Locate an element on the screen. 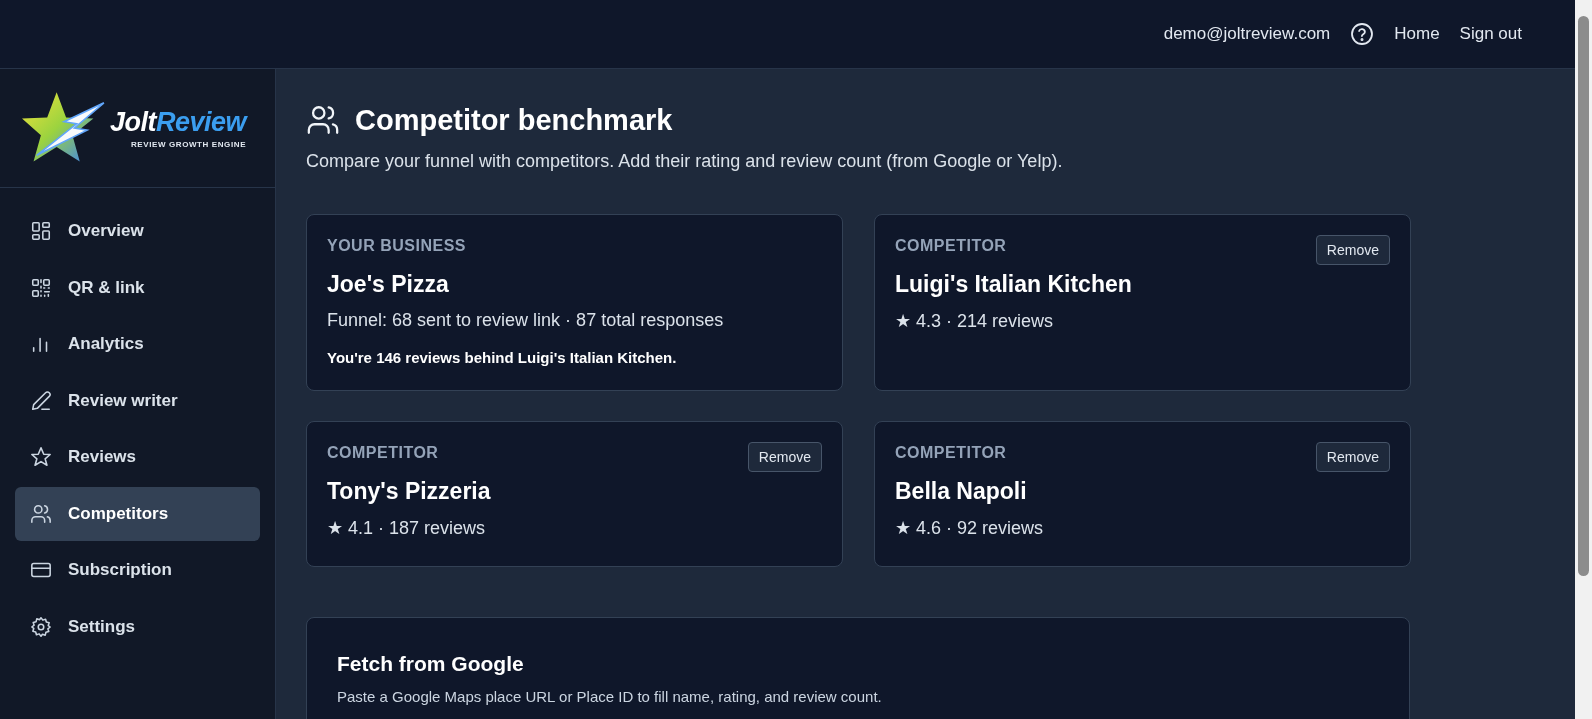 This screenshot has width=1592, height=719. page-title: Competitor benchmark is located at coordinates (514, 120).